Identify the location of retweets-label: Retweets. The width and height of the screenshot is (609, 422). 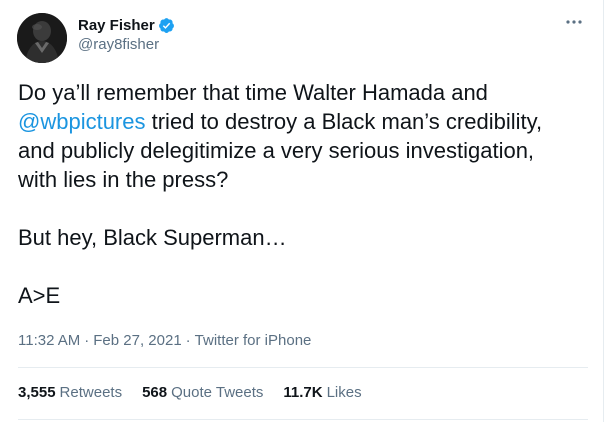
(91, 392).